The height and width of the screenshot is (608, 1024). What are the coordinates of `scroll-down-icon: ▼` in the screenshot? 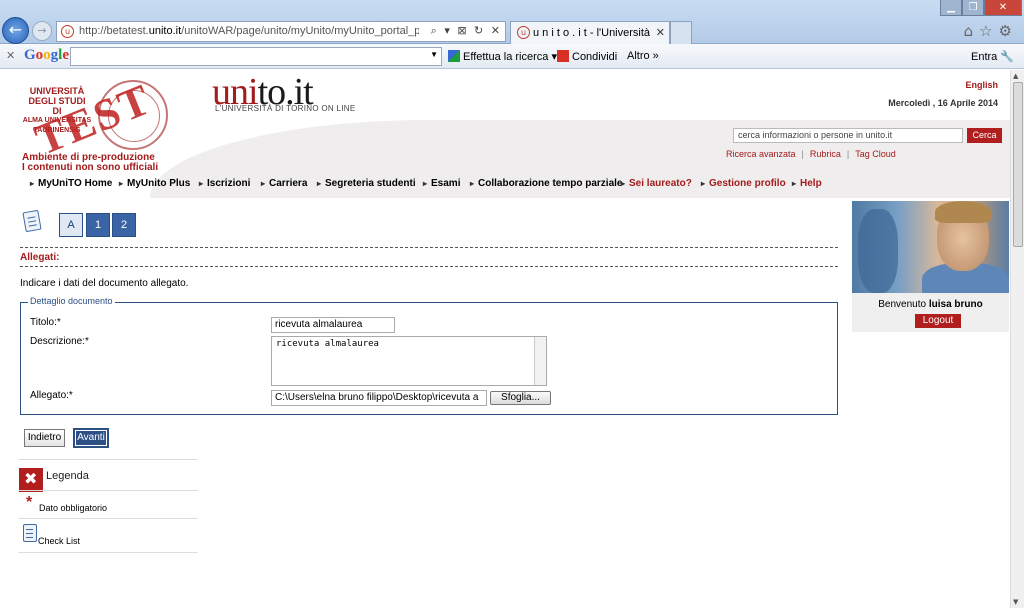 It's located at (1015, 602).